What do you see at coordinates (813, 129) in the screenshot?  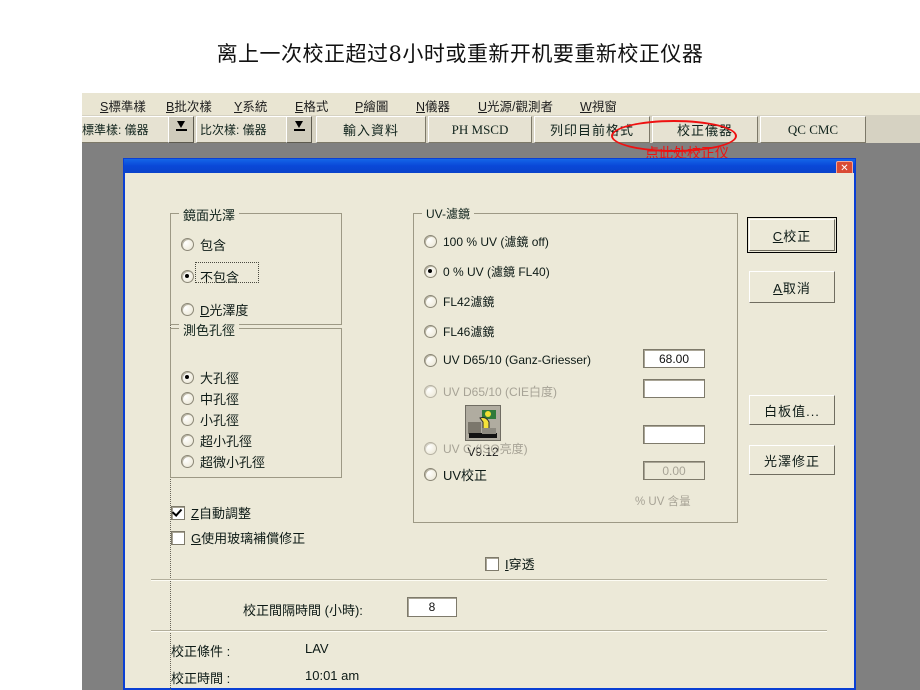 I see `qc-cmc-button: QC CMC` at bounding box center [813, 129].